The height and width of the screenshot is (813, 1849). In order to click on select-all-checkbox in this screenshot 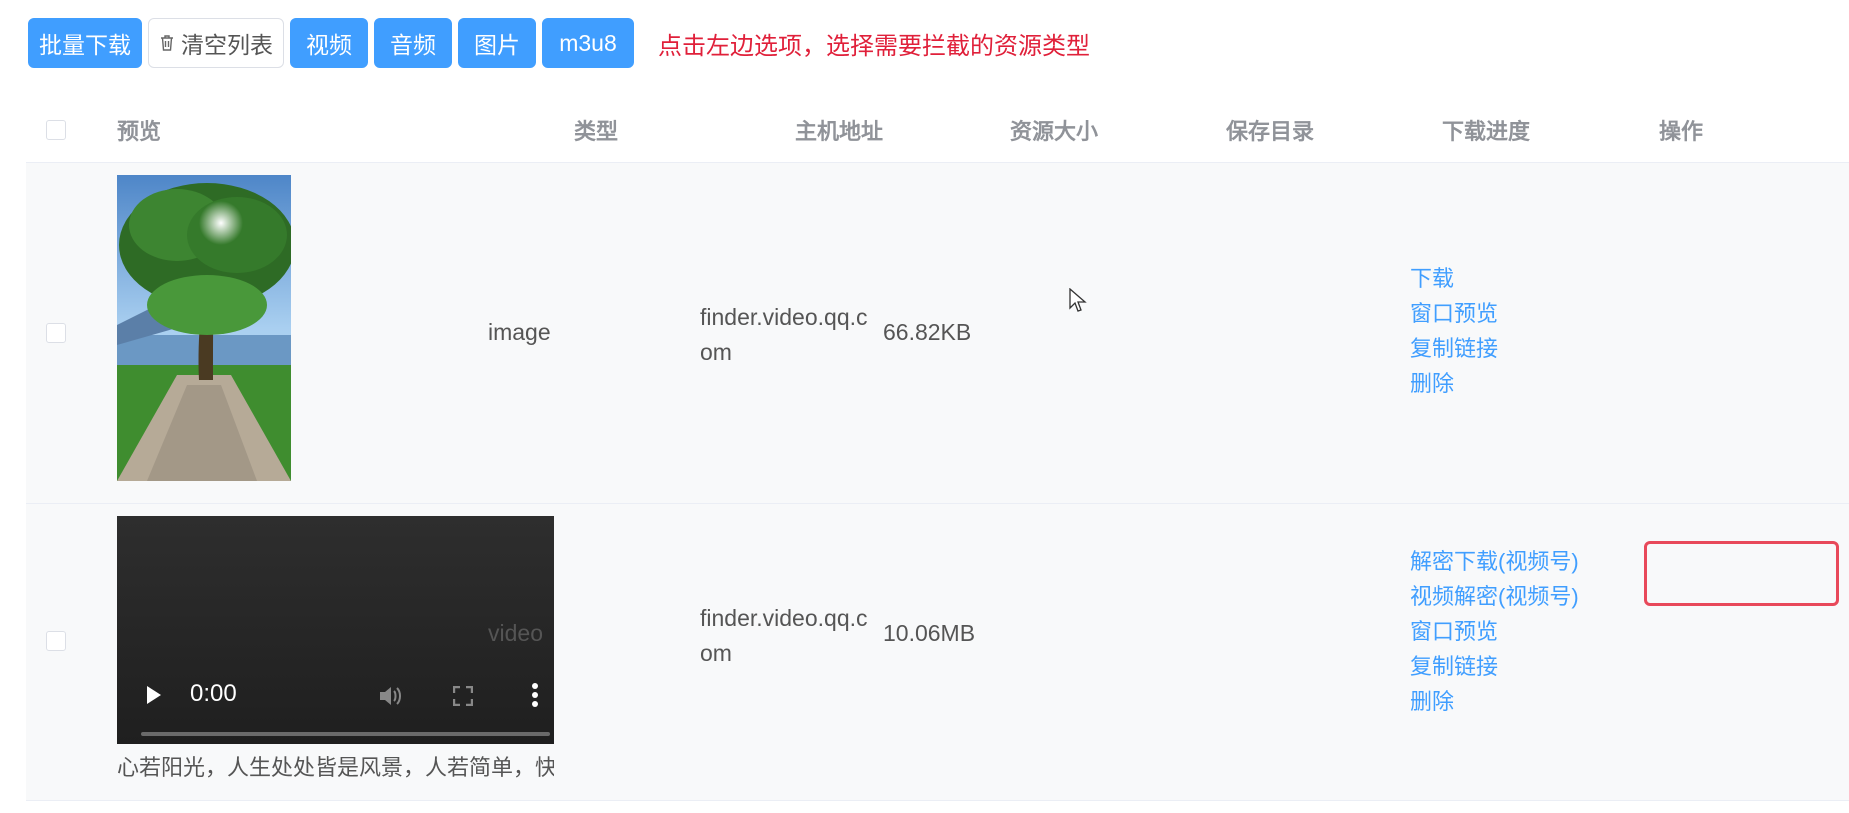, I will do `click(56, 130)`.